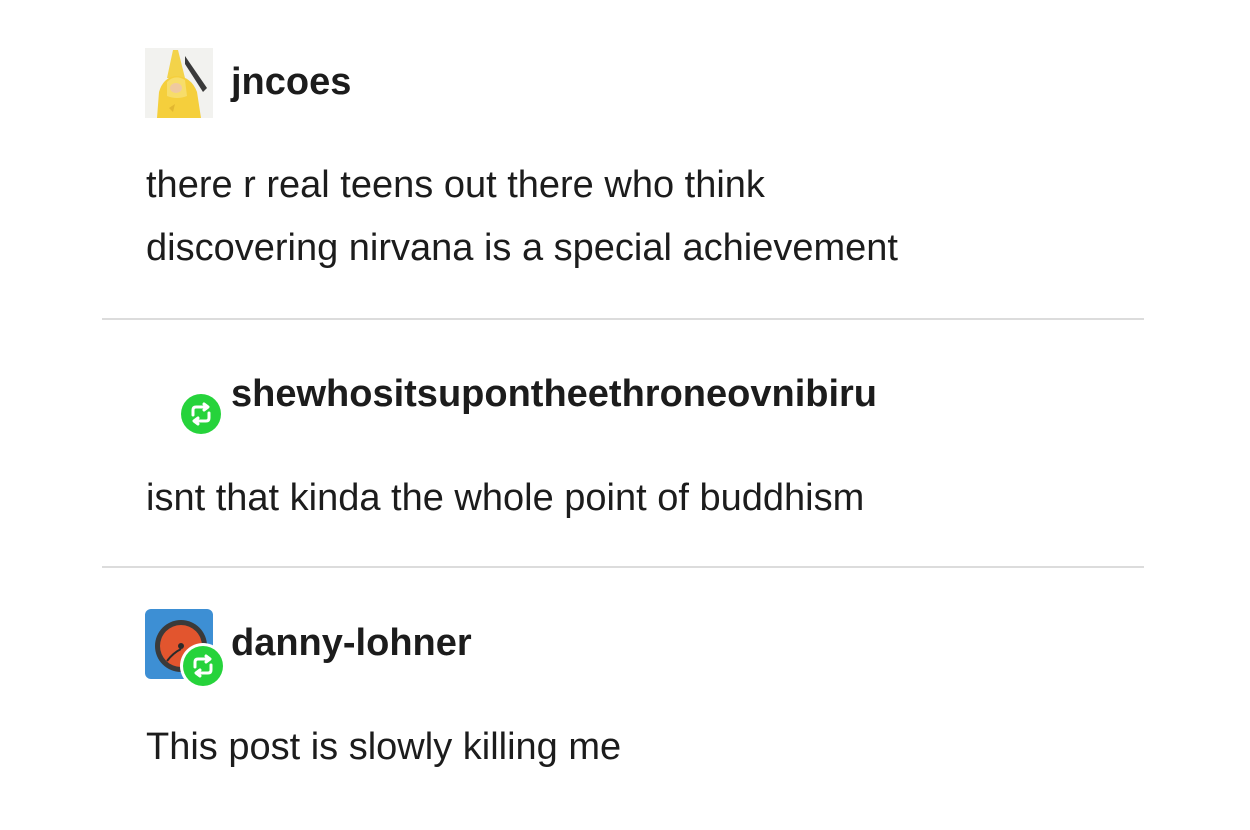 The width and height of the screenshot is (1250, 830). I want to click on username: danny-lohner, so click(351, 643).